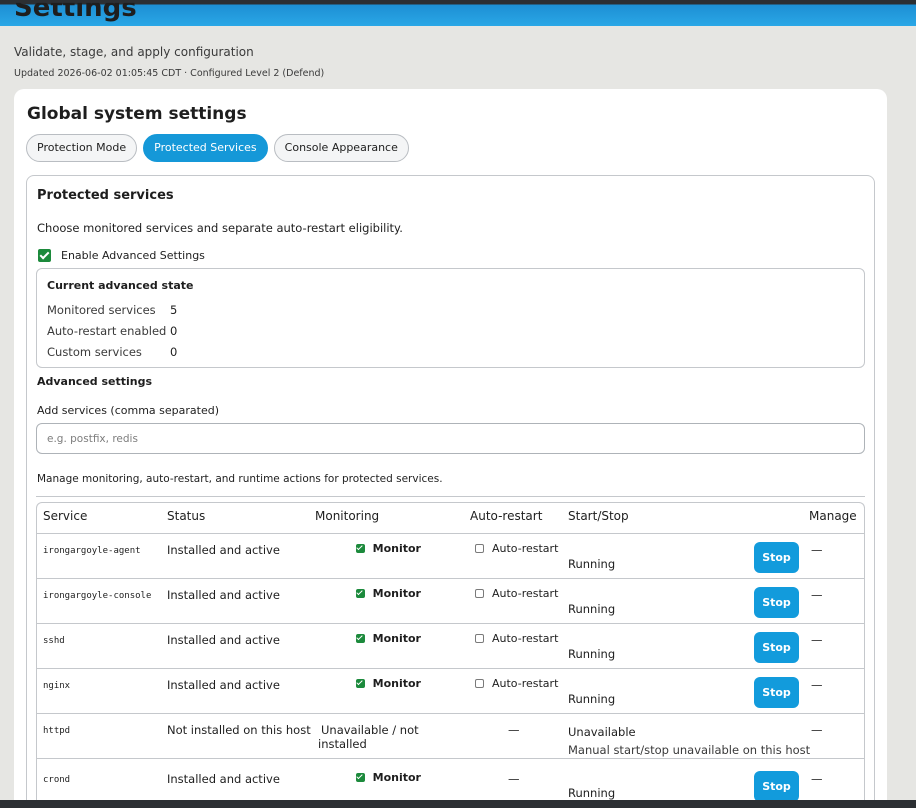 The image size is (916, 808). Describe the element at coordinates (99, 691) in the screenshot. I see `service-name: nginx` at that location.